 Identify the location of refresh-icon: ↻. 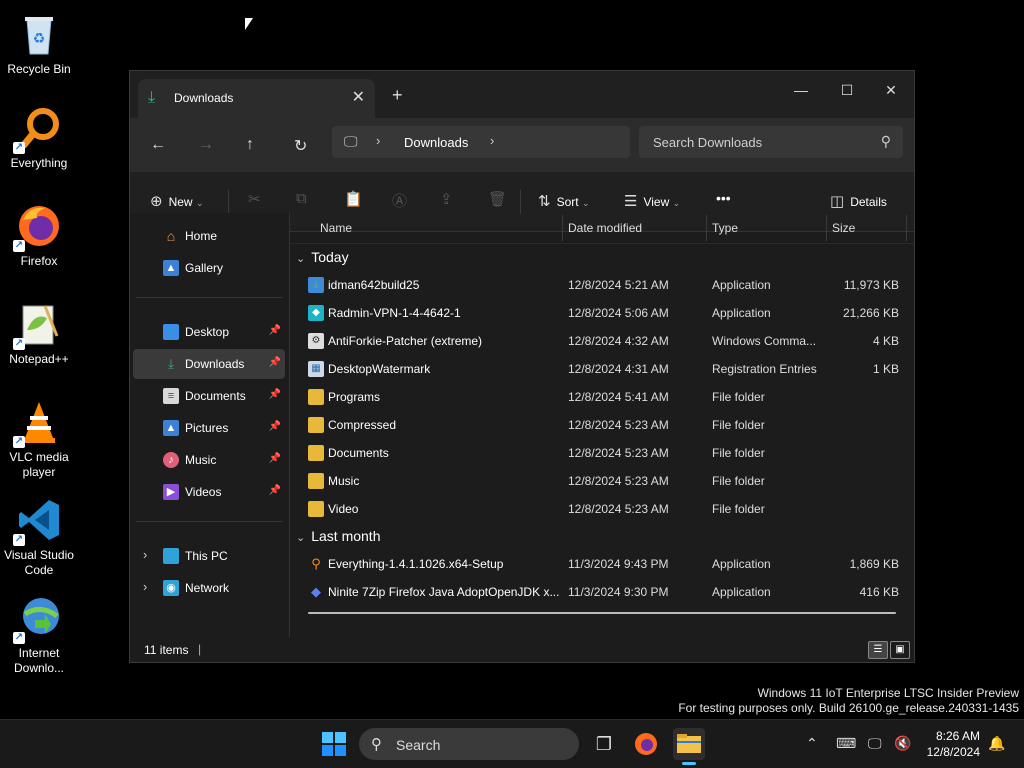
(300, 146).